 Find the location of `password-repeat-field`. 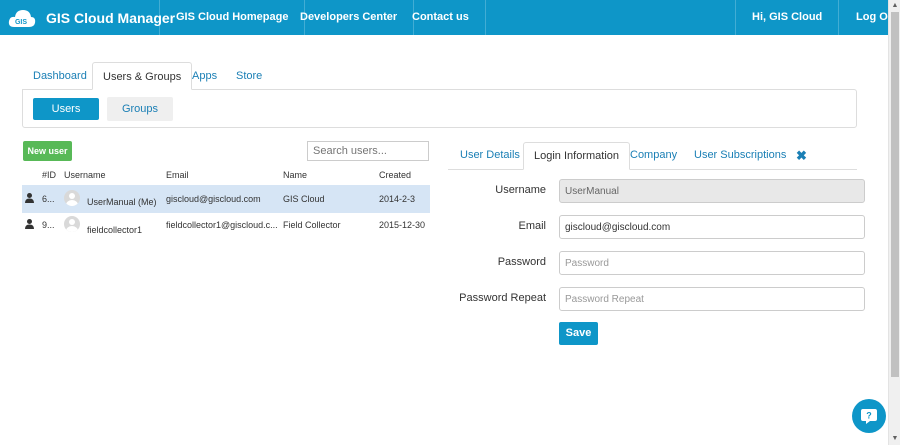

password-repeat-field is located at coordinates (712, 299).